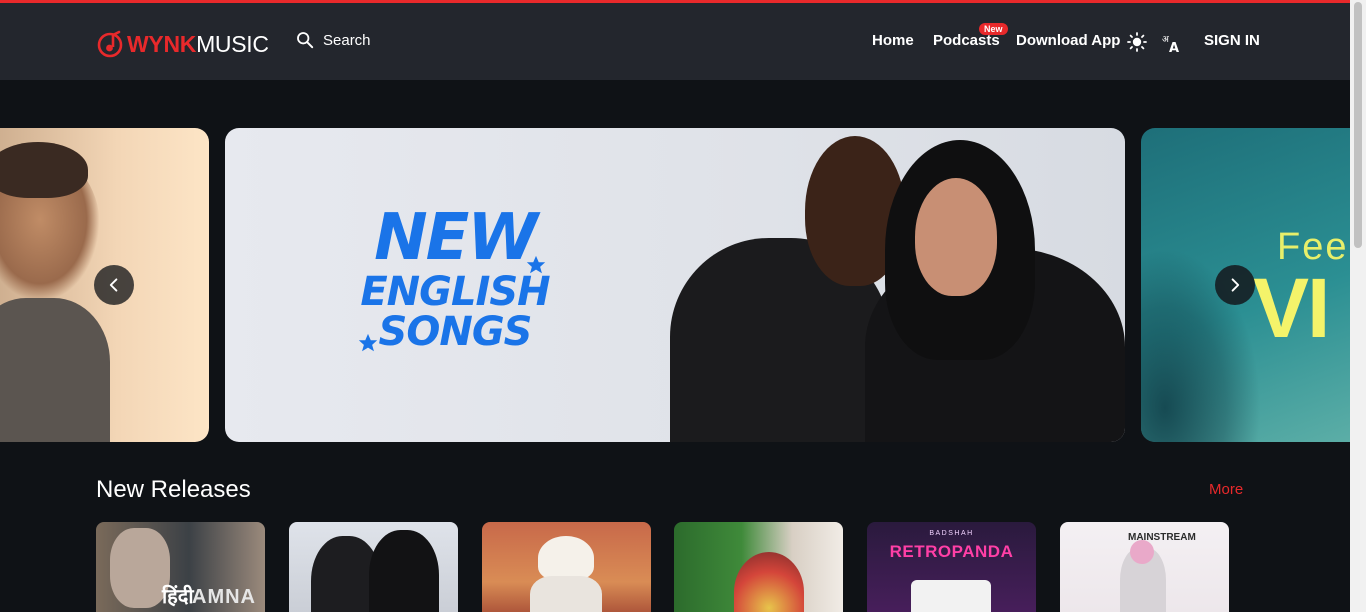  What do you see at coordinates (1358, 125) in the screenshot?
I see `scrollbar-thumb` at bounding box center [1358, 125].